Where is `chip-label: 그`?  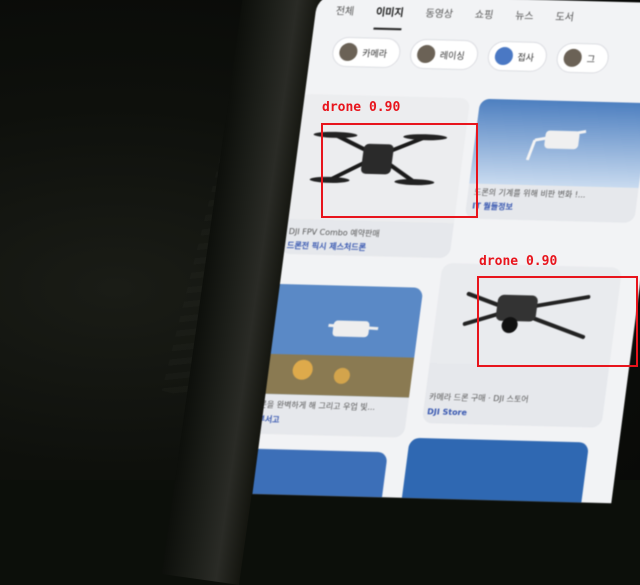
chip-label: 그 is located at coordinates (591, 59).